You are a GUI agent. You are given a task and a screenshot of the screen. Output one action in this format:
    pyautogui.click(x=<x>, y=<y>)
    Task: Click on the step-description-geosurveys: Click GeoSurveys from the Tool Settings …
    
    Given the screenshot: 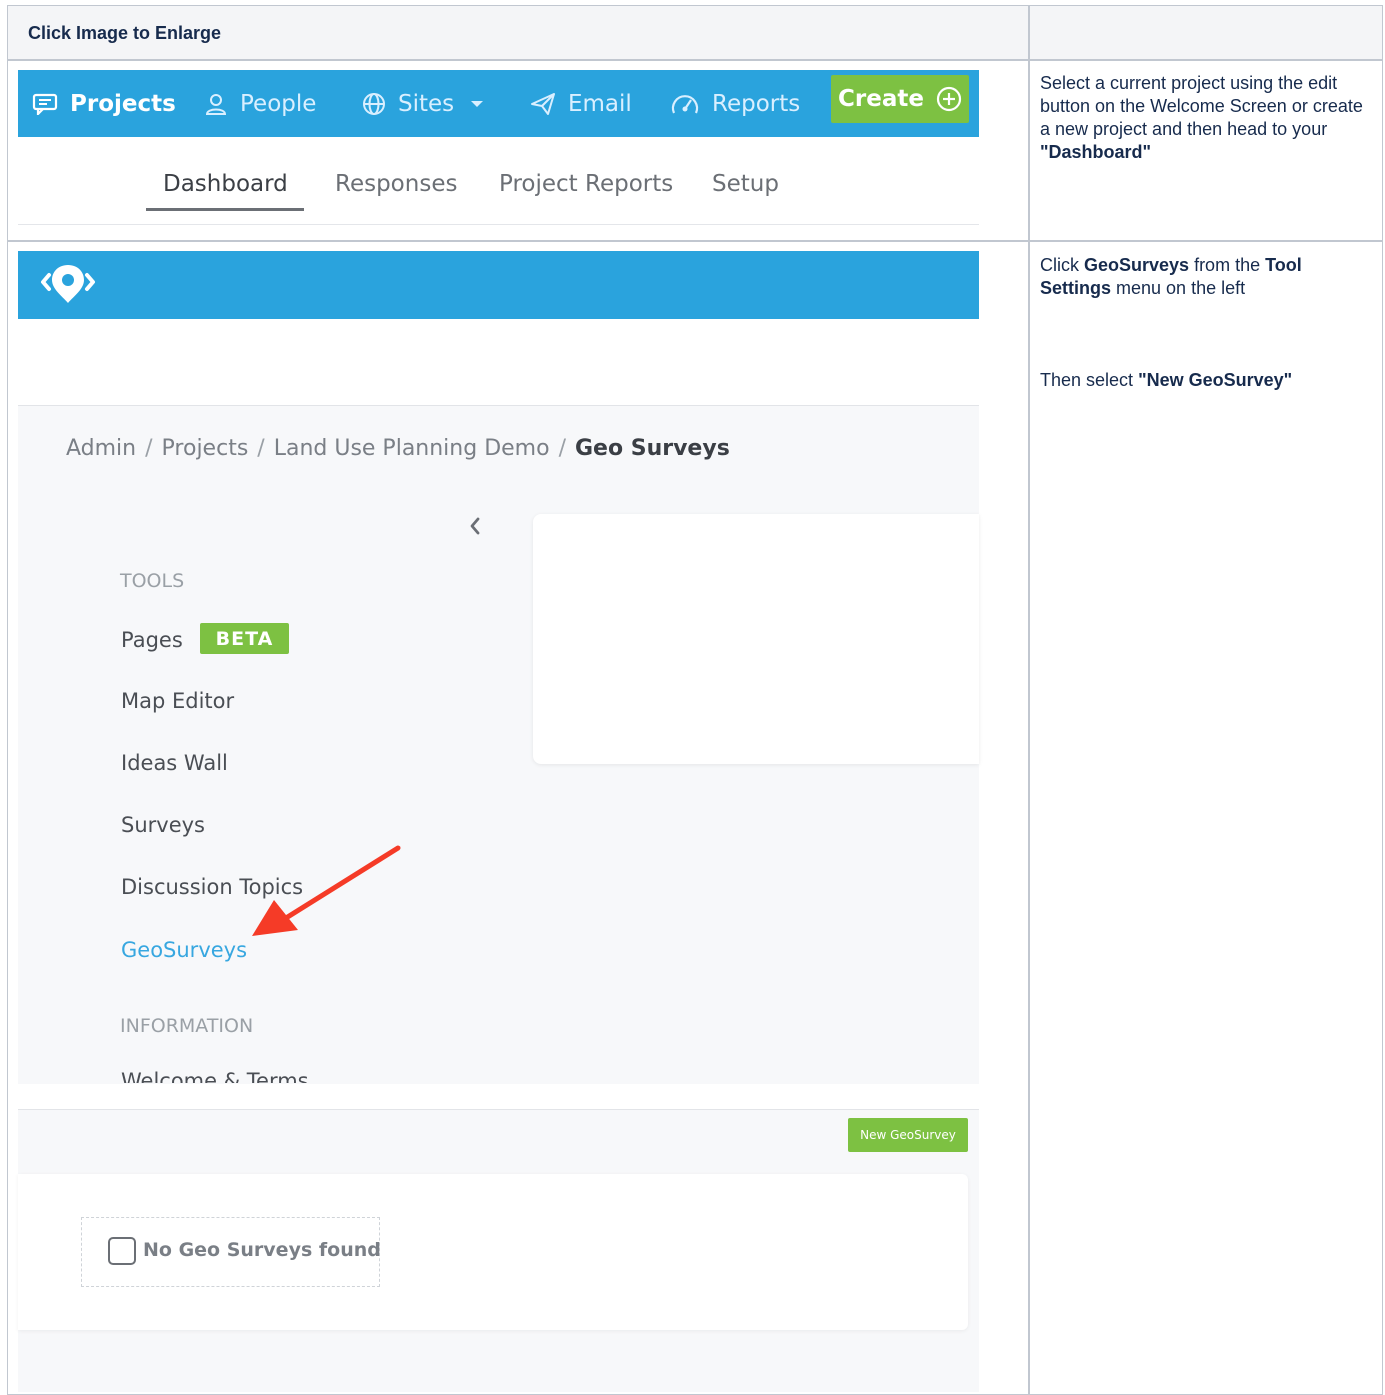 What is the action you would take?
    pyautogui.click(x=1171, y=276)
    